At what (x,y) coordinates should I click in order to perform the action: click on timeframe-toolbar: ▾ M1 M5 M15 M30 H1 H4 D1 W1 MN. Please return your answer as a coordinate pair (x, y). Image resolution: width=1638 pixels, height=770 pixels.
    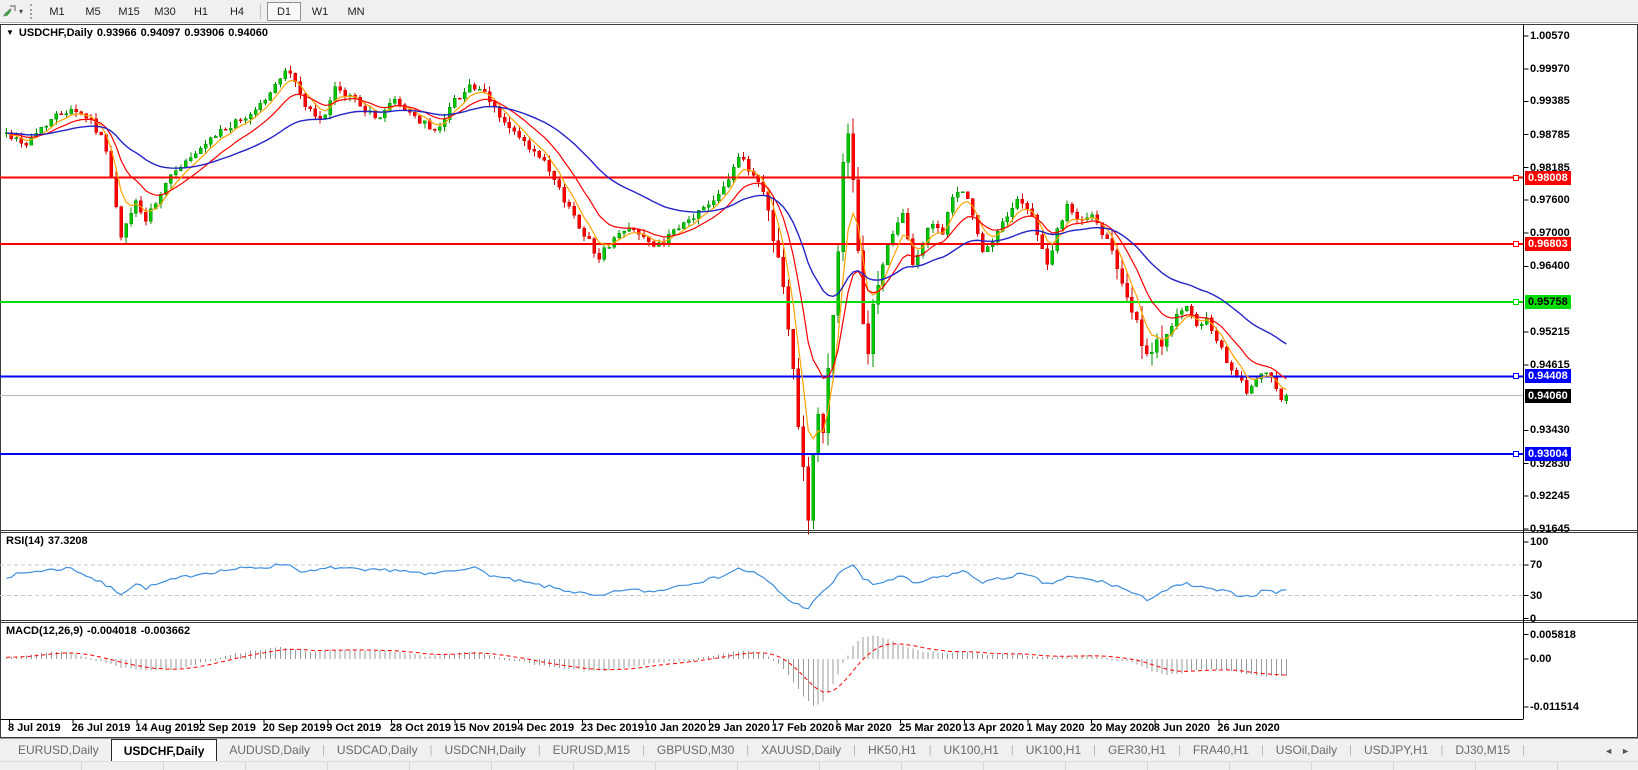
    Looking at the image, I should click on (819, 11).